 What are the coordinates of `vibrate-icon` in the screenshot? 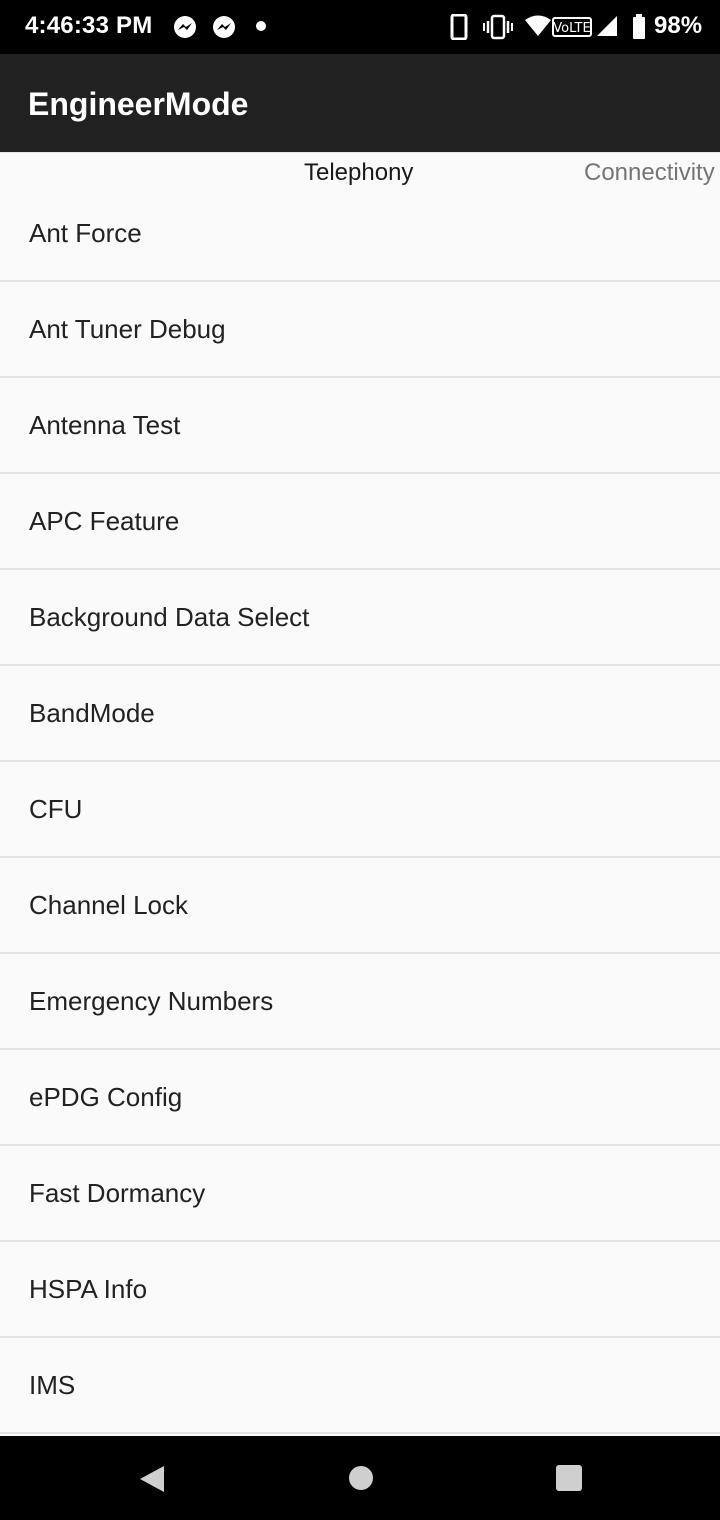 It's located at (498, 27).